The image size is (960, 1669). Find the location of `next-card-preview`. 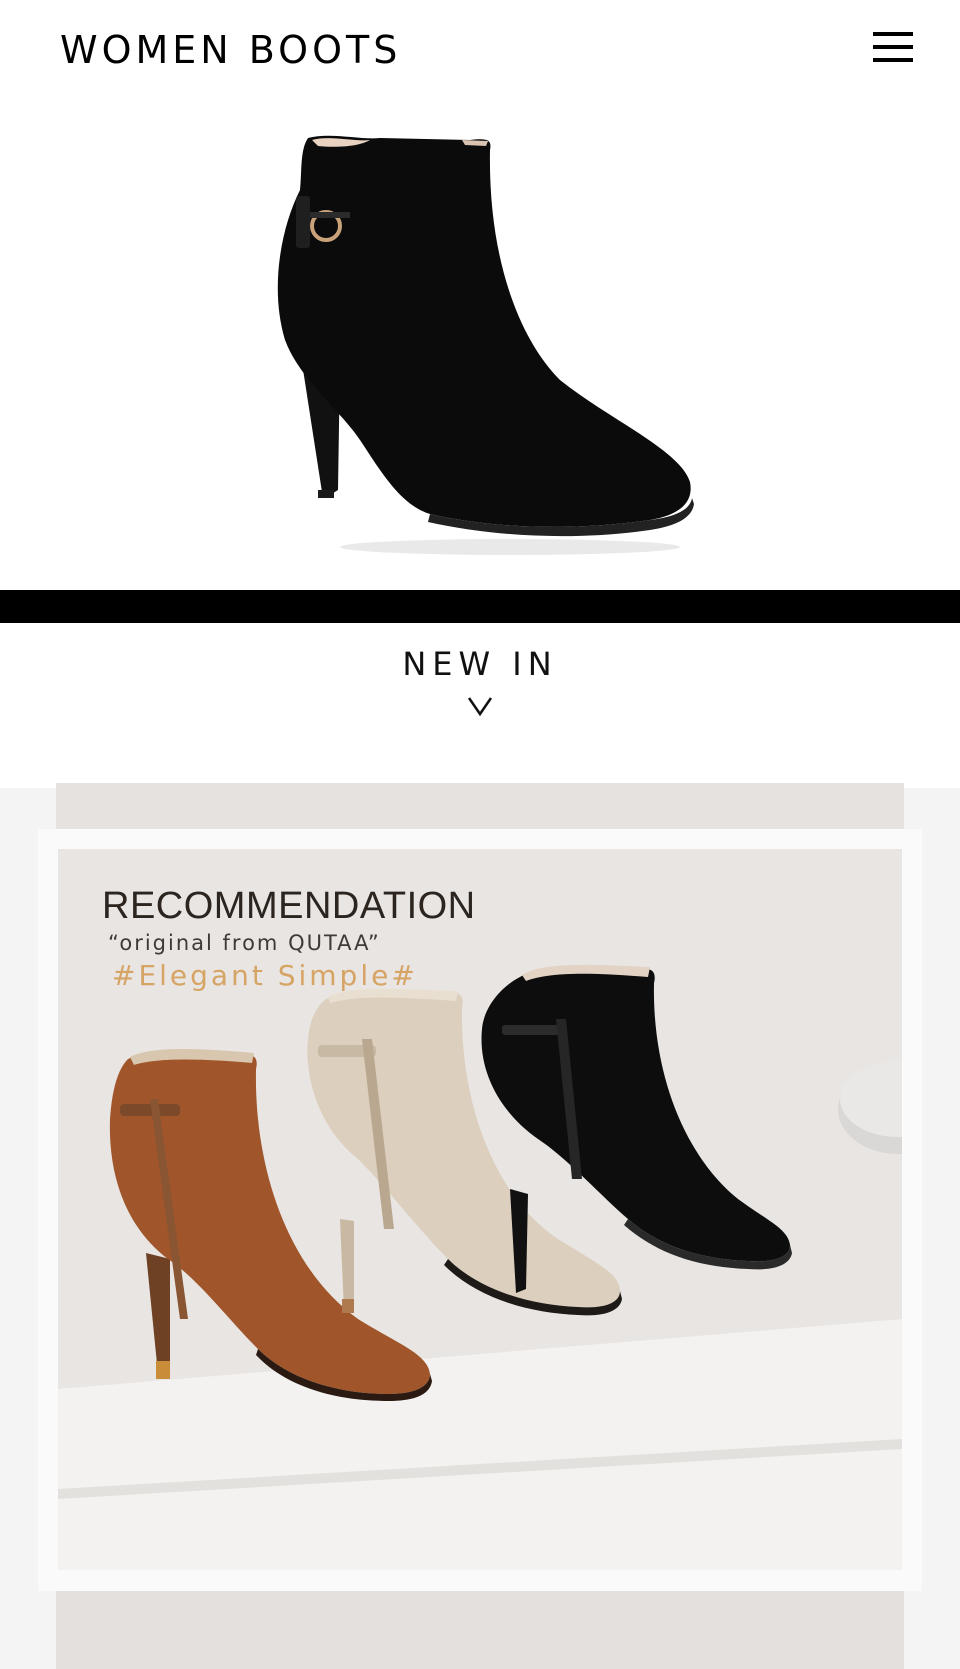

next-card-preview is located at coordinates (480, 1630).